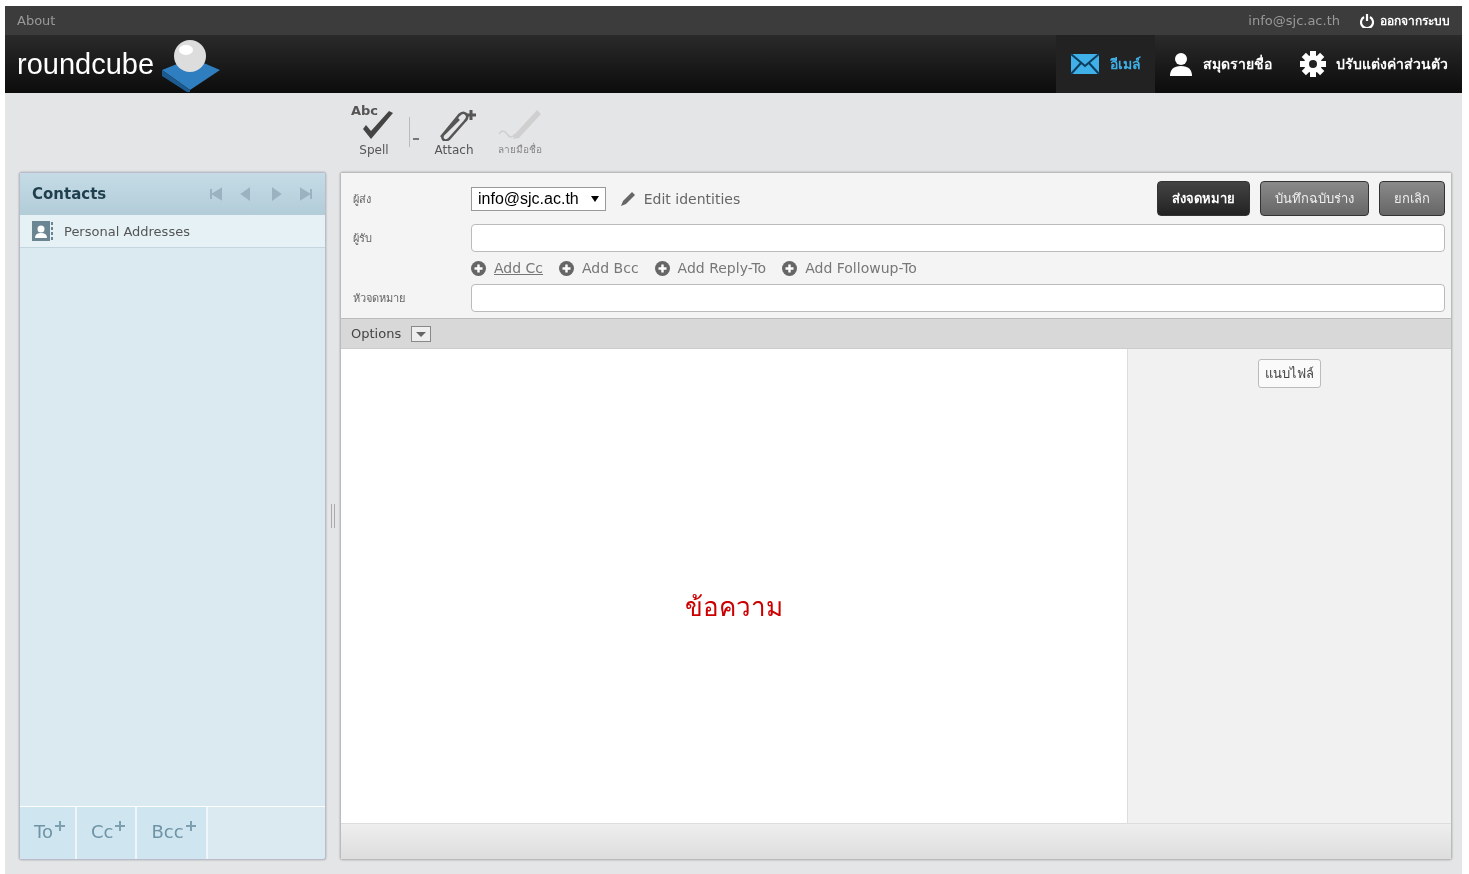 This screenshot has width=1469, height=874. Describe the element at coordinates (1203, 198) in the screenshot. I see `send-button: ส่งจดหมาย` at that location.